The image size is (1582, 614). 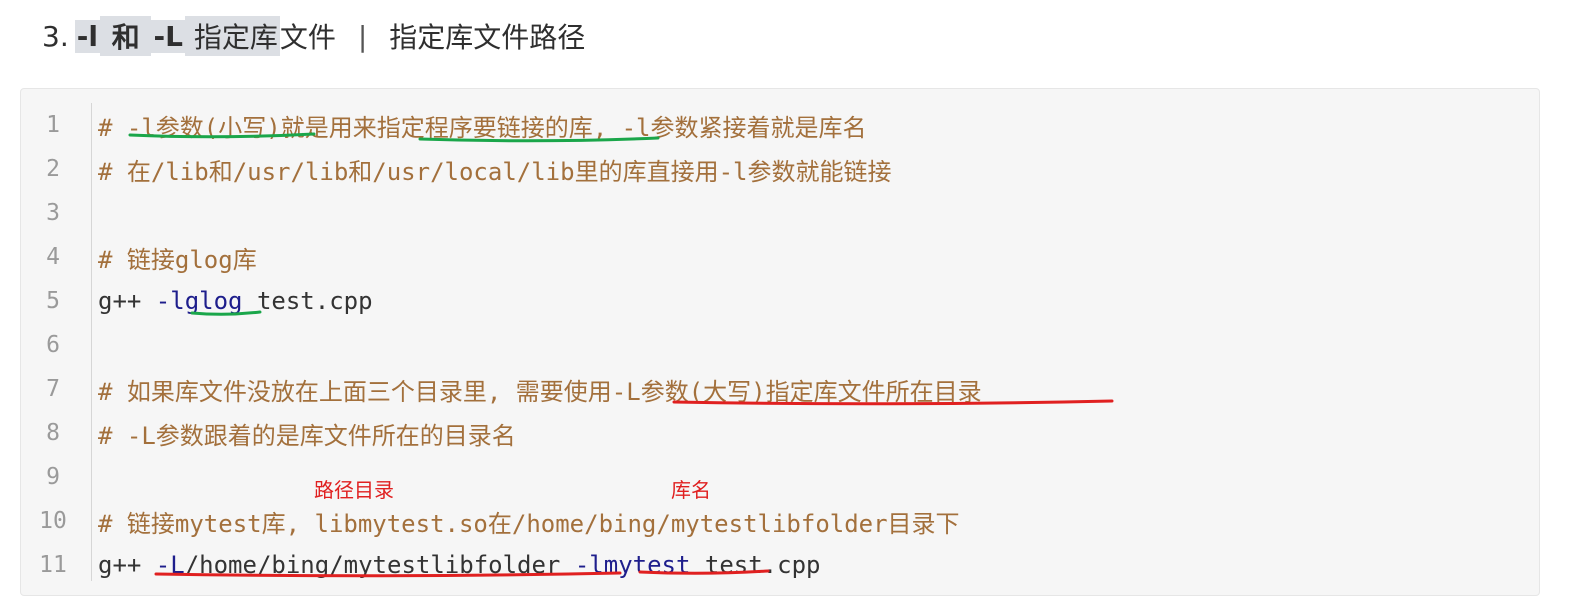 I want to click on code-line: 9, so click(x=53, y=477).